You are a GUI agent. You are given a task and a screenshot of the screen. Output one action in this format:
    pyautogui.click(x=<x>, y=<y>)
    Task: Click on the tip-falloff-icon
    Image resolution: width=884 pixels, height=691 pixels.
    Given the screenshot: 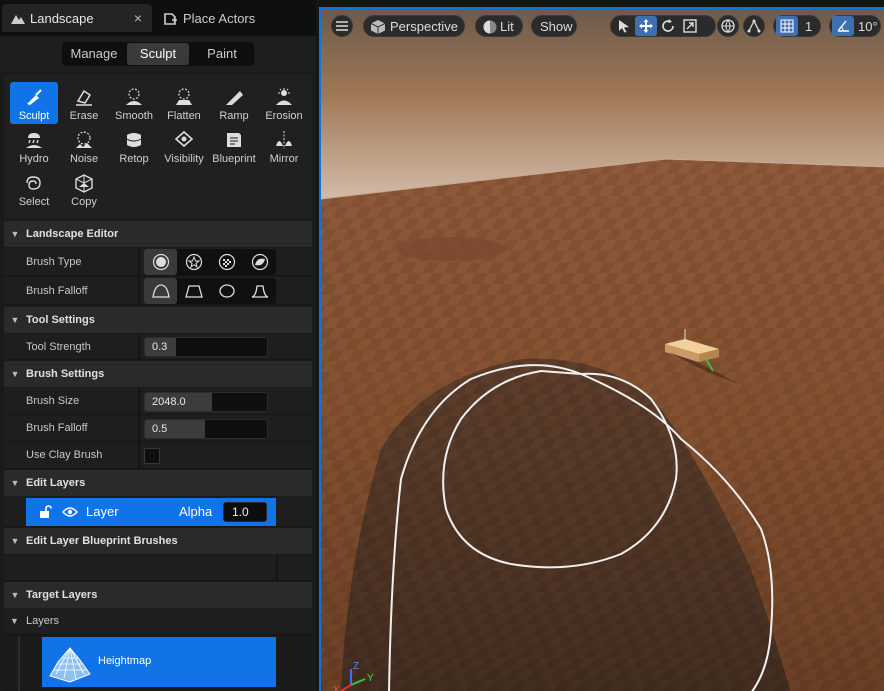 What is the action you would take?
    pyautogui.click(x=259, y=291)
    